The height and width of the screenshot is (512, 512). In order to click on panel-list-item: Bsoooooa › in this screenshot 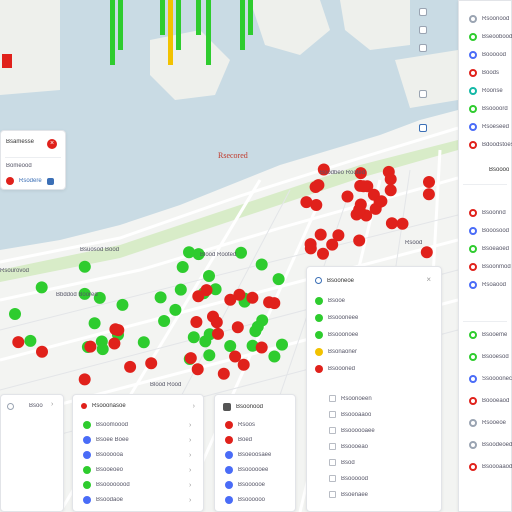, I will do `click(137, 455)`.